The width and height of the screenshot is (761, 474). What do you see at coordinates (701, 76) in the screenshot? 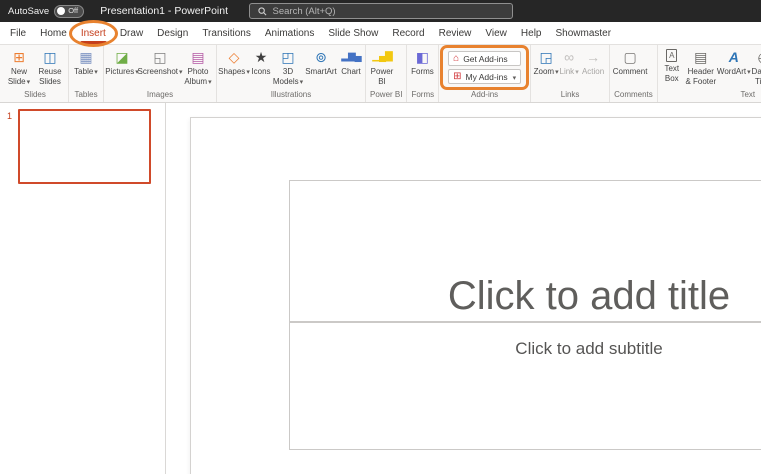
I see `header-footer-label: Header & Footer` at bounding box center [701, 76].